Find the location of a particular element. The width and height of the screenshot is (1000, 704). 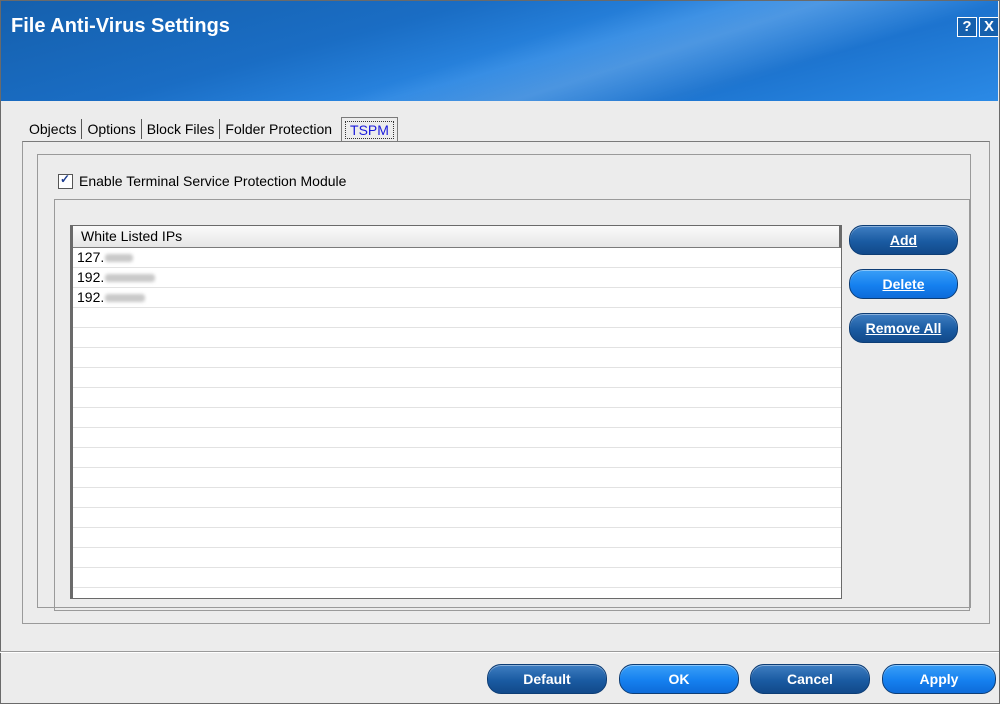

tab-block-files: Block Files is located at coordinates (181, 129).